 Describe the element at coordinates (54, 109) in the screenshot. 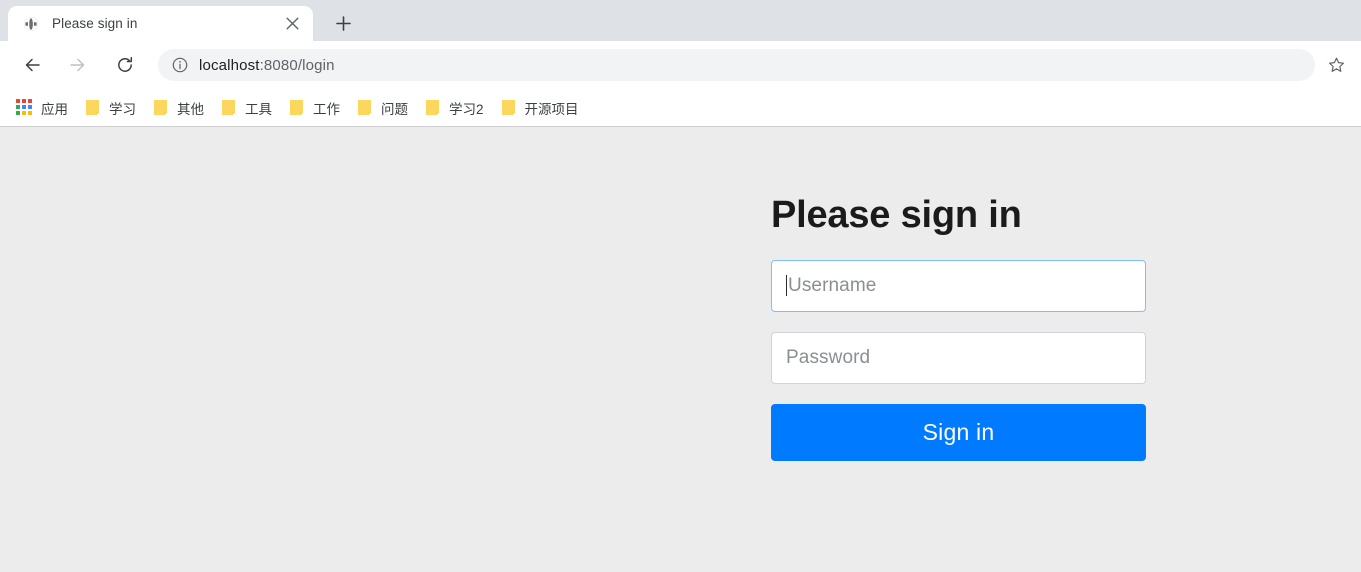

I see `bookmark-label: 应用` at that location.